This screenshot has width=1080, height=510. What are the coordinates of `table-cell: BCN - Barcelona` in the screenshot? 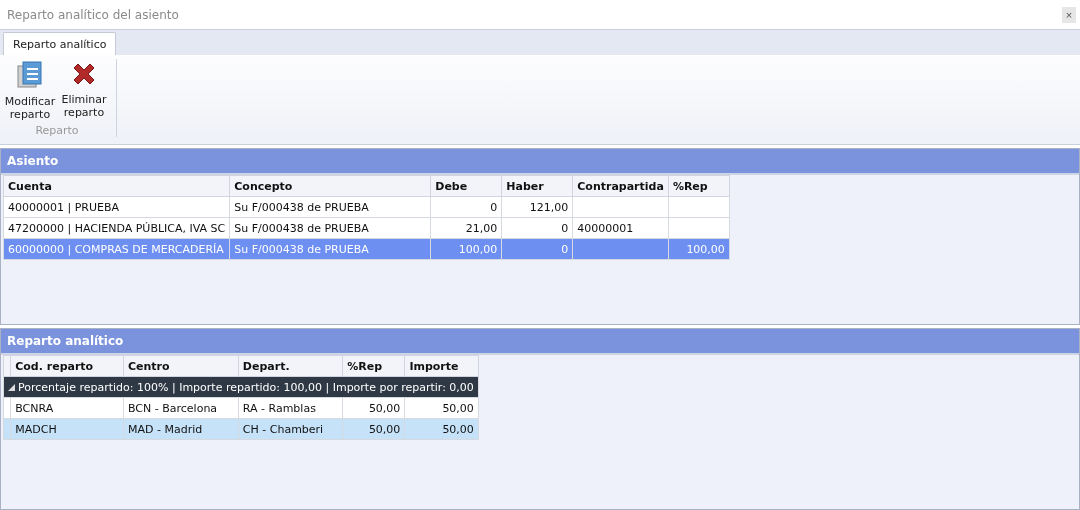 It's located at (181, 408).